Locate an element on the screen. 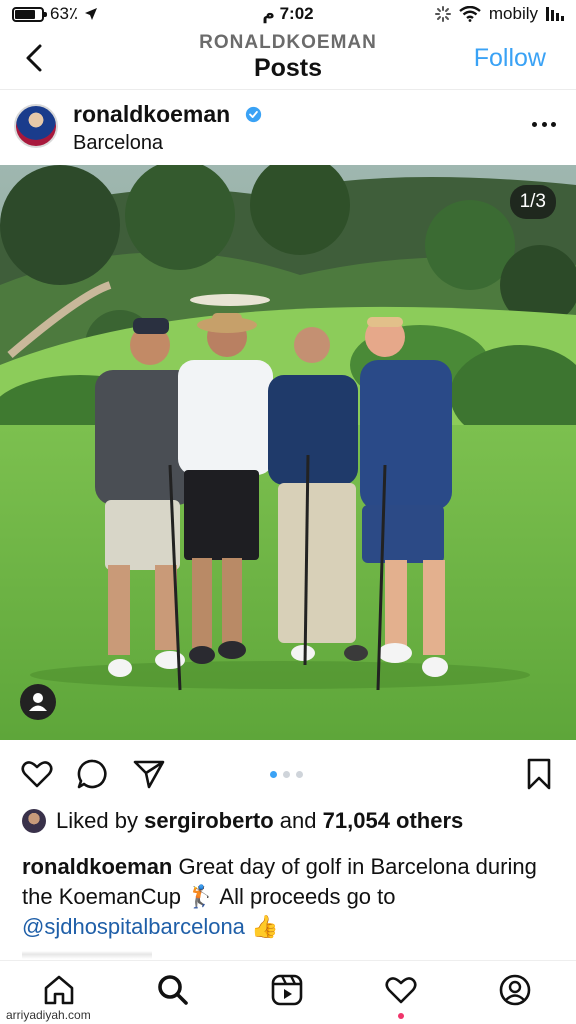 This screenshot has height=1024, width=576. loading-spinner-icon is located at coordinates (442, 14).